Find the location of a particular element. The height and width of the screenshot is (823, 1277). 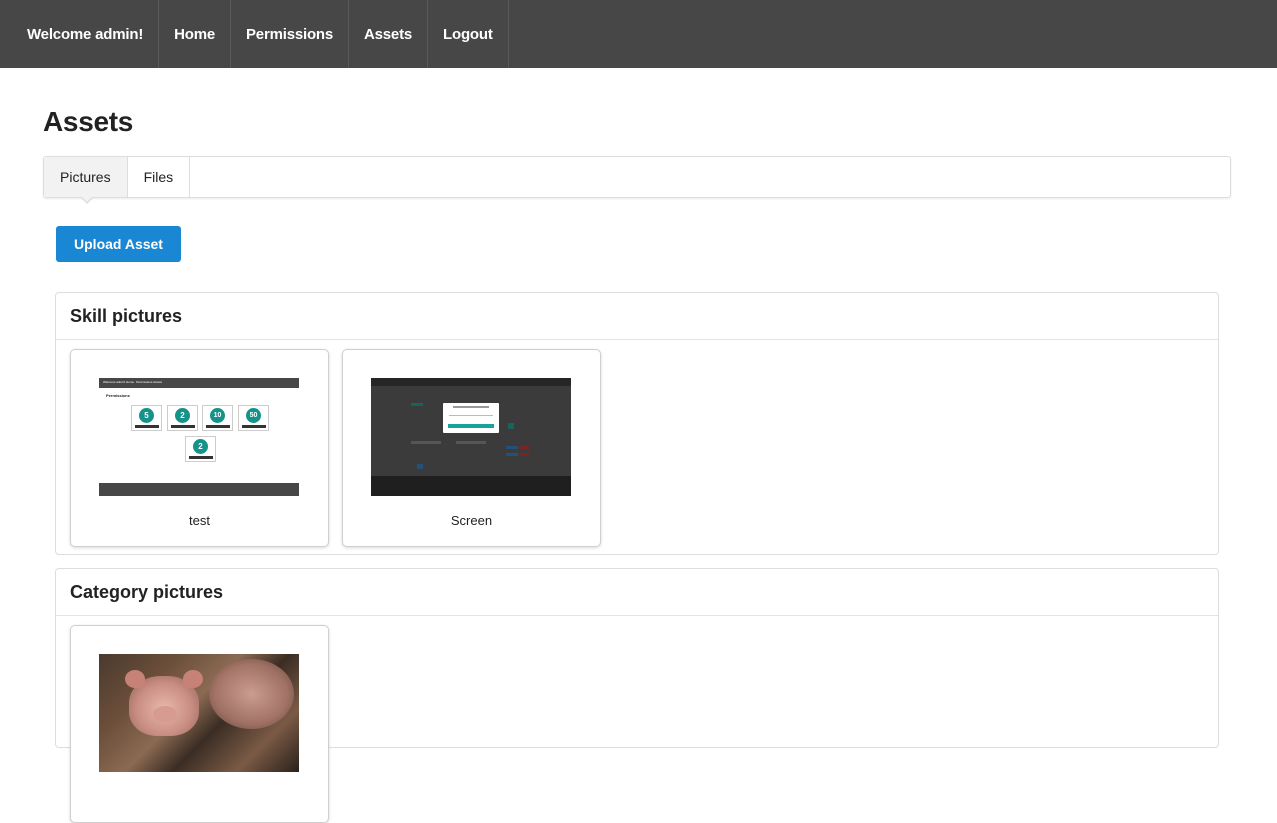

asset-caption: Screen is located at coordinates (471, 520).